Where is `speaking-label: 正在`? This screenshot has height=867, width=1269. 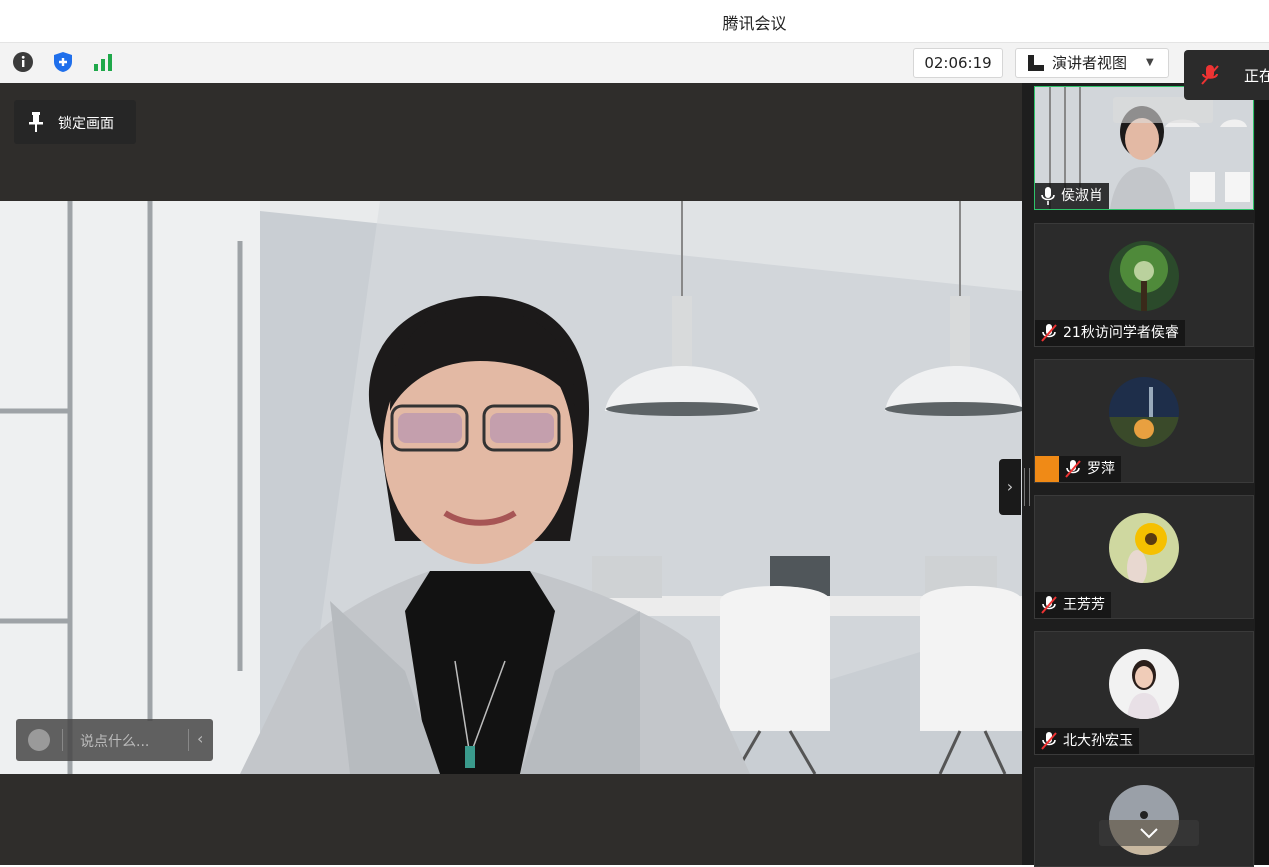 speaking-label: 正在 is located at coordinates (1256, 76).